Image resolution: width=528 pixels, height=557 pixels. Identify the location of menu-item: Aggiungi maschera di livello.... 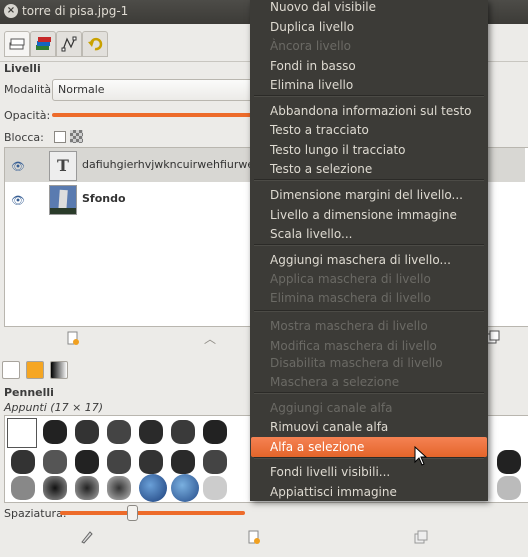
(360, 260).